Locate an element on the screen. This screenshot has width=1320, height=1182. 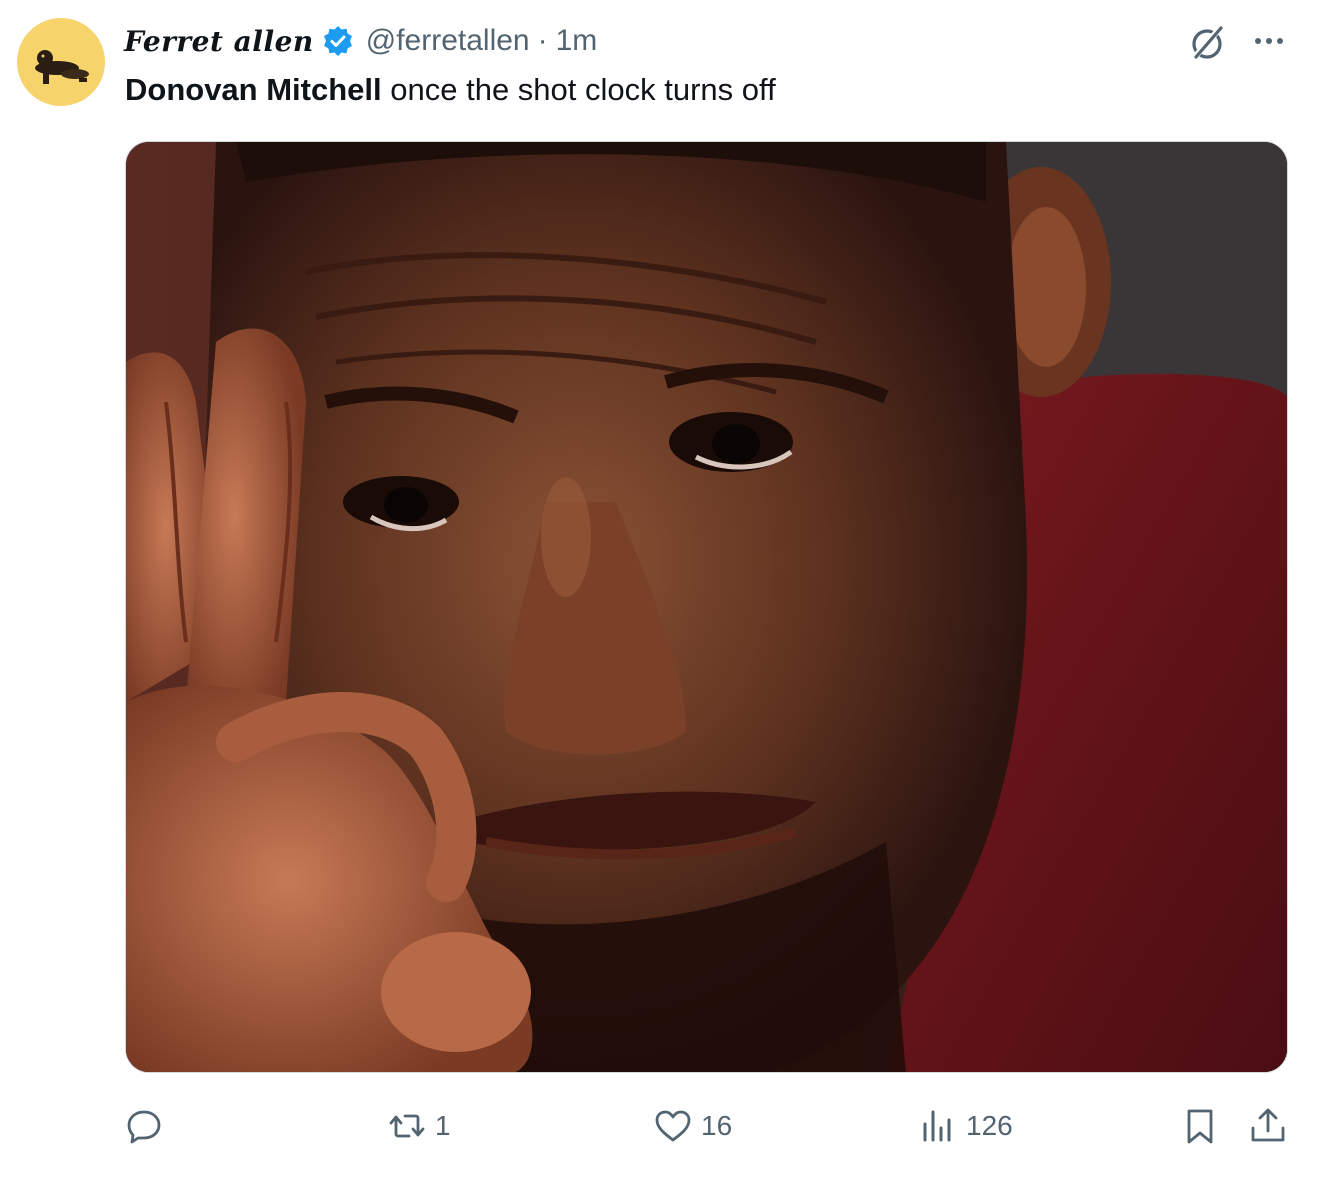
share-icon is located at coordinates (1268, 1125).